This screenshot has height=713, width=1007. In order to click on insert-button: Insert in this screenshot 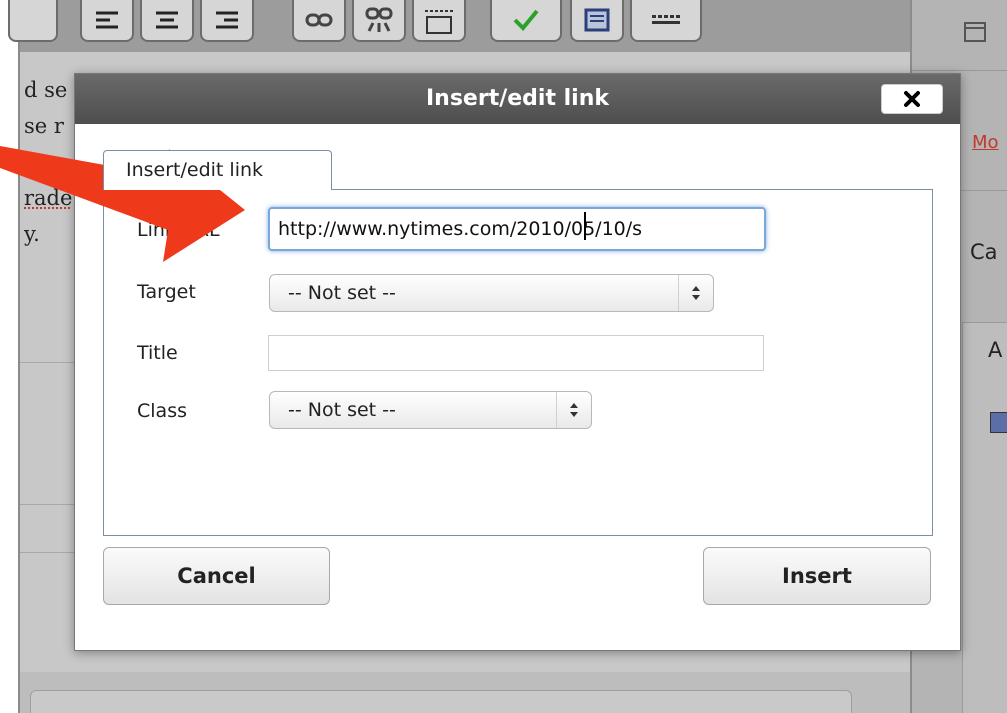, I will do `click(817, 576)`.